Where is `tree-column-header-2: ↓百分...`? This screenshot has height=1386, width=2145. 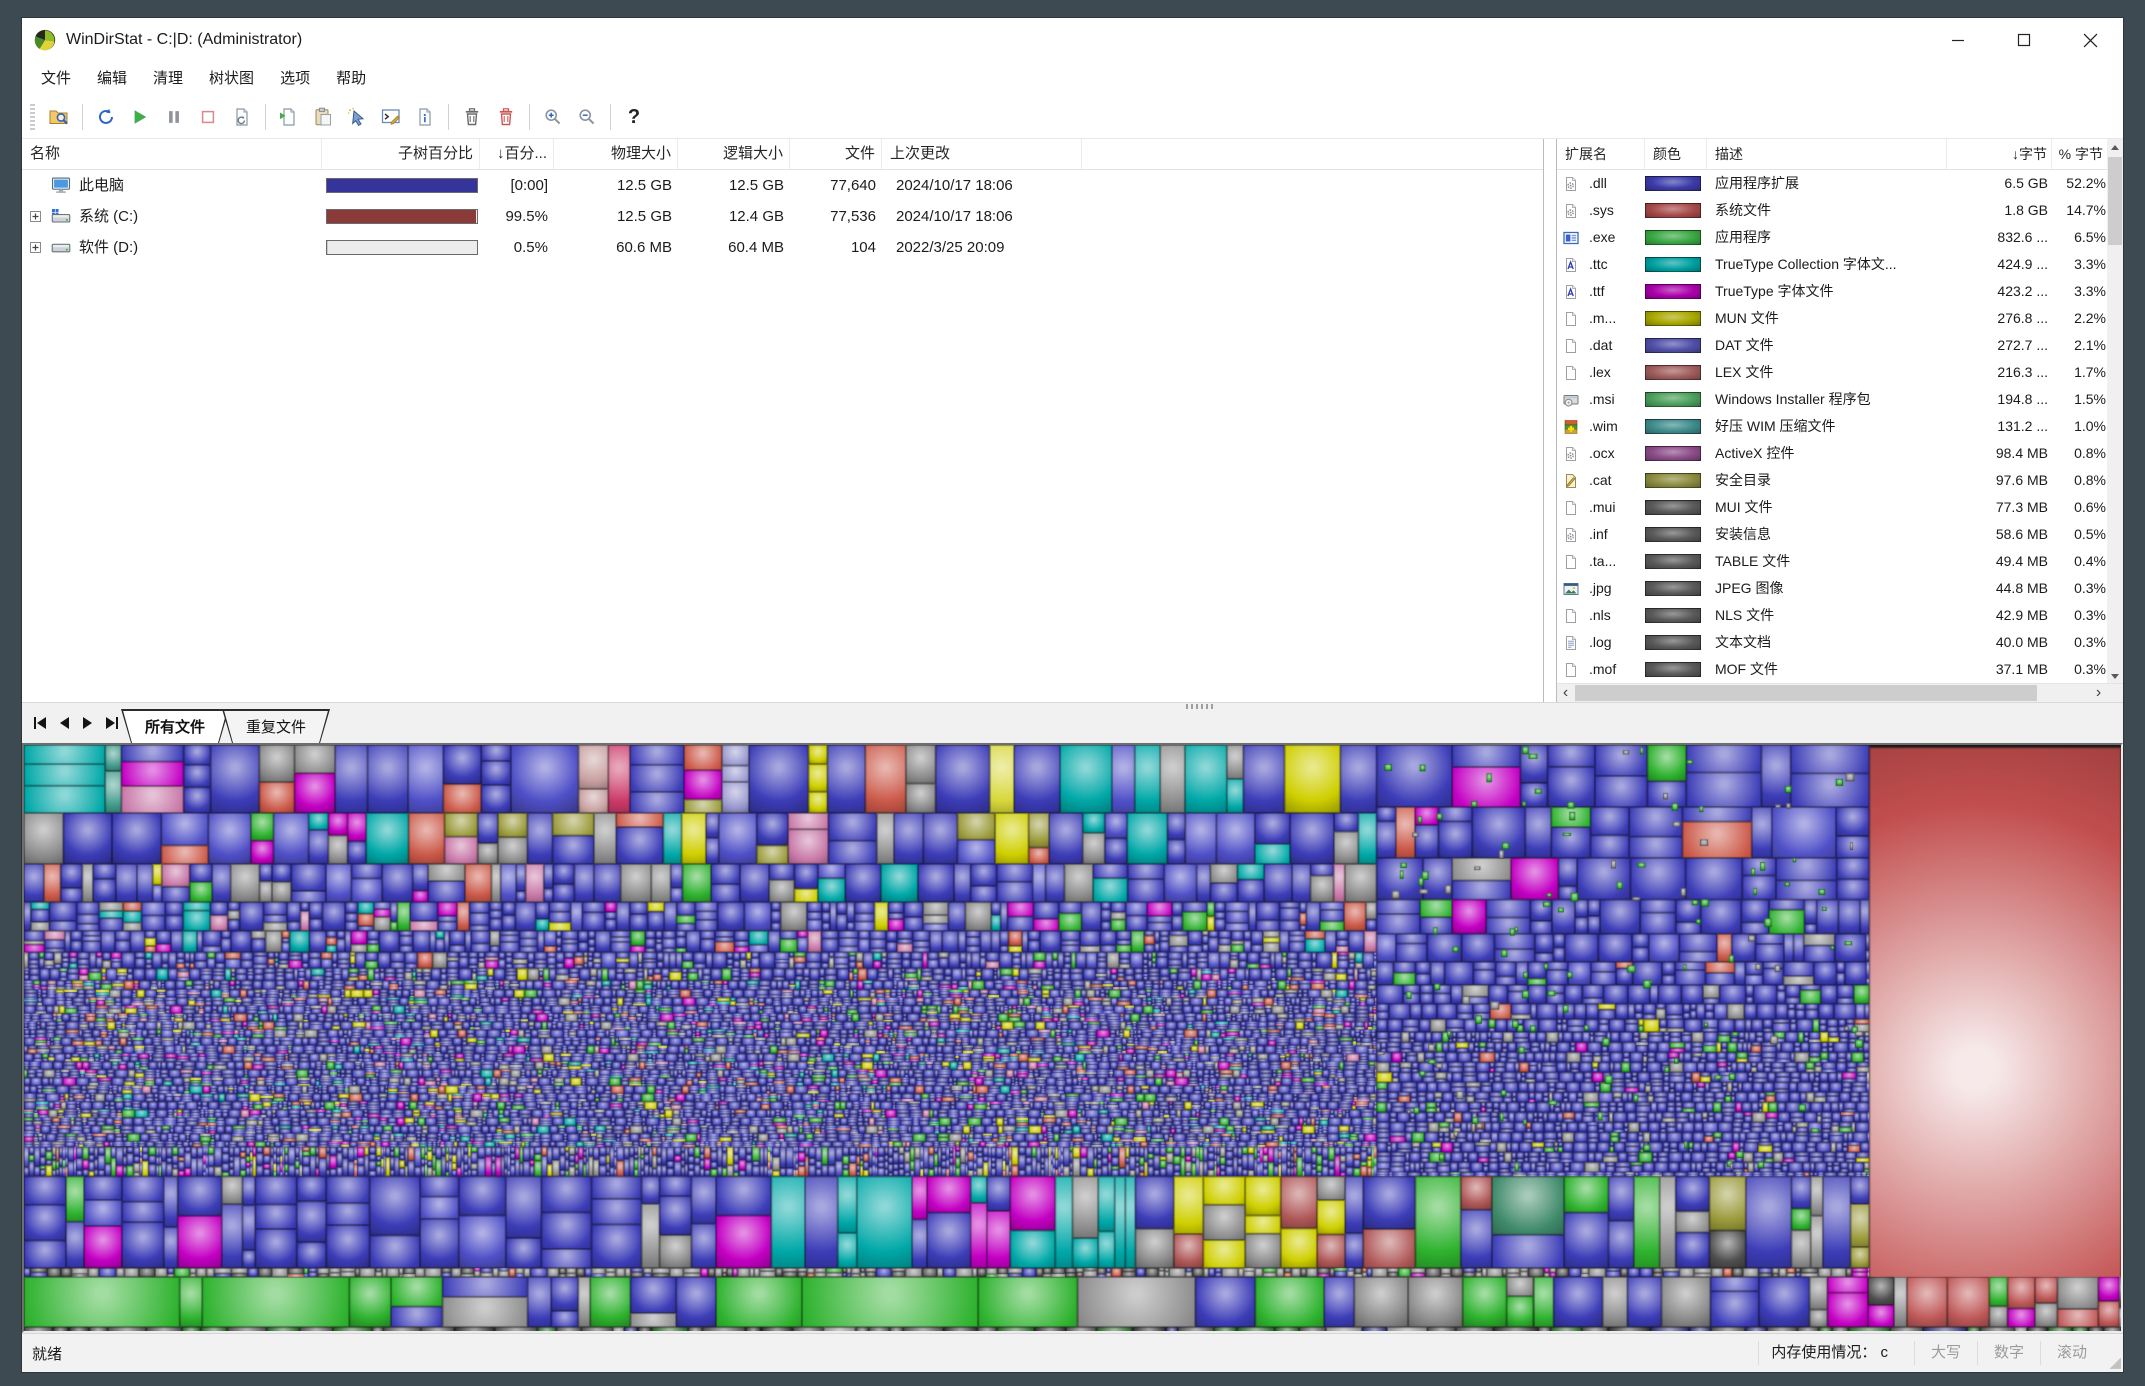
tree-column-header-2: ↓百分... is located at coordinates (517, 154).